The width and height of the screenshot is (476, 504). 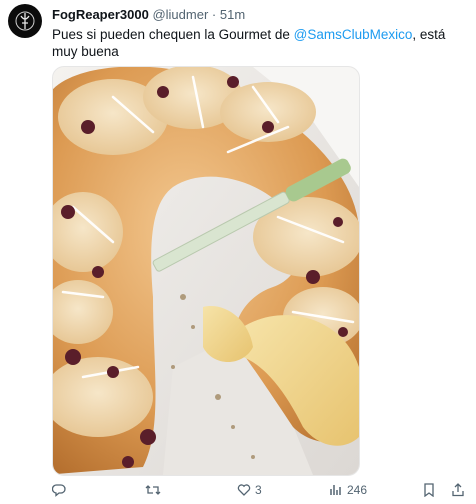 What do you see at coordinates (357, 490) in the screenshot?
I see `views-count: 246` at bounding box center [357, 490].